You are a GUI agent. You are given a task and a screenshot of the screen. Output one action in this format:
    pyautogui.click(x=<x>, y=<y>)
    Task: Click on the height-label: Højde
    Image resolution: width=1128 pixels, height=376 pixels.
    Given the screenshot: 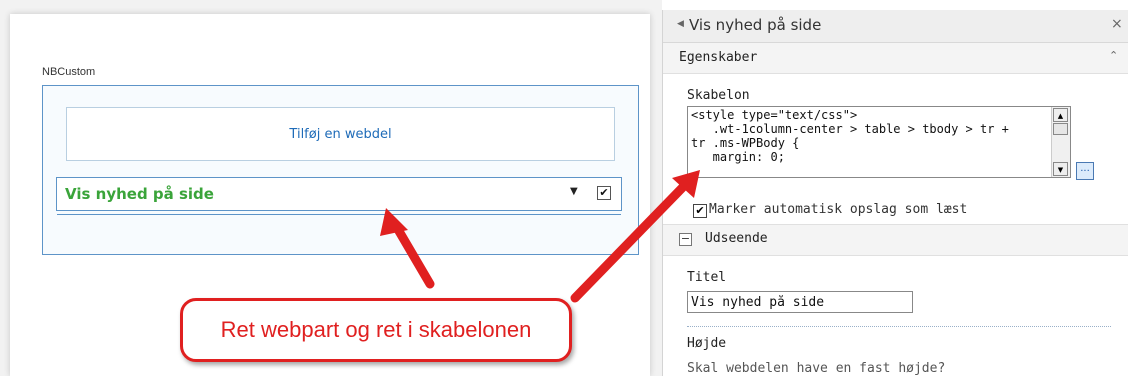 What is the action you would take?
    pyautogui.click(x=707, y=343)
    